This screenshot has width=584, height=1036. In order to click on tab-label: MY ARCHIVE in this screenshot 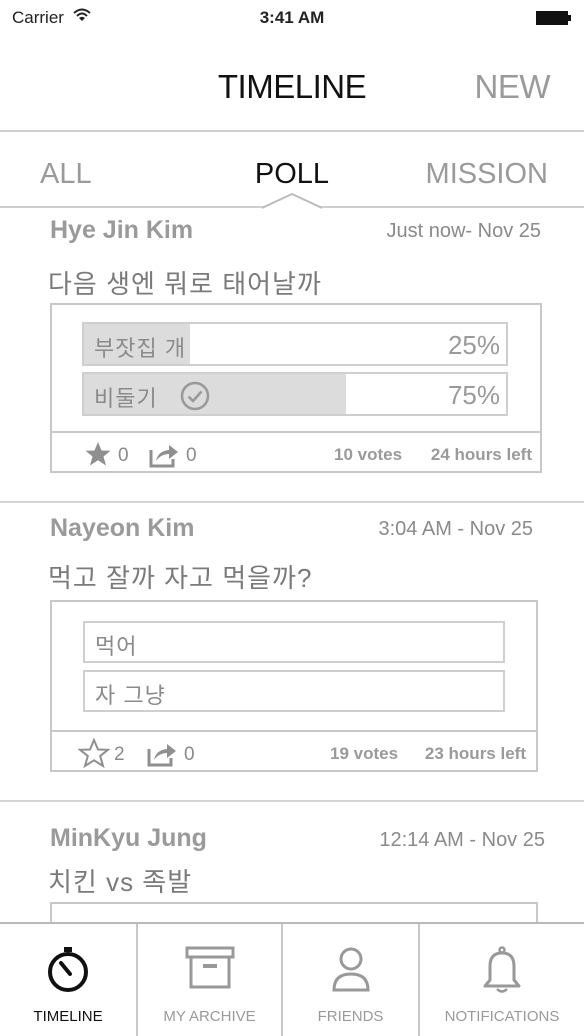, I will do `click(209, 1016)`.